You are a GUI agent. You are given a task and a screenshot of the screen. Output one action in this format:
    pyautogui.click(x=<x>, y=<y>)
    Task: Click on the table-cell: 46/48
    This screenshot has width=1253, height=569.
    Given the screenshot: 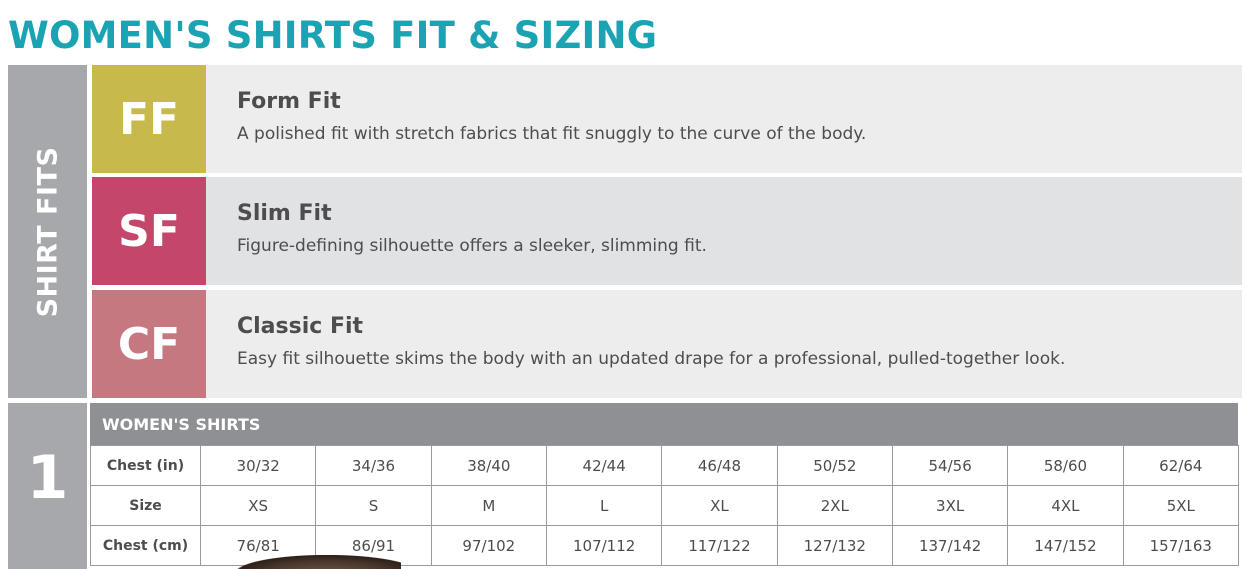 What is the action you would take?
    pyautogui.click(x=719, y=465)
    